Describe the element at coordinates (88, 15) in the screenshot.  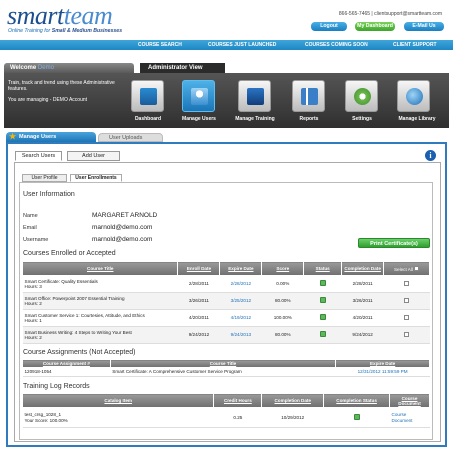
I see `logo-accent: team` at that location.